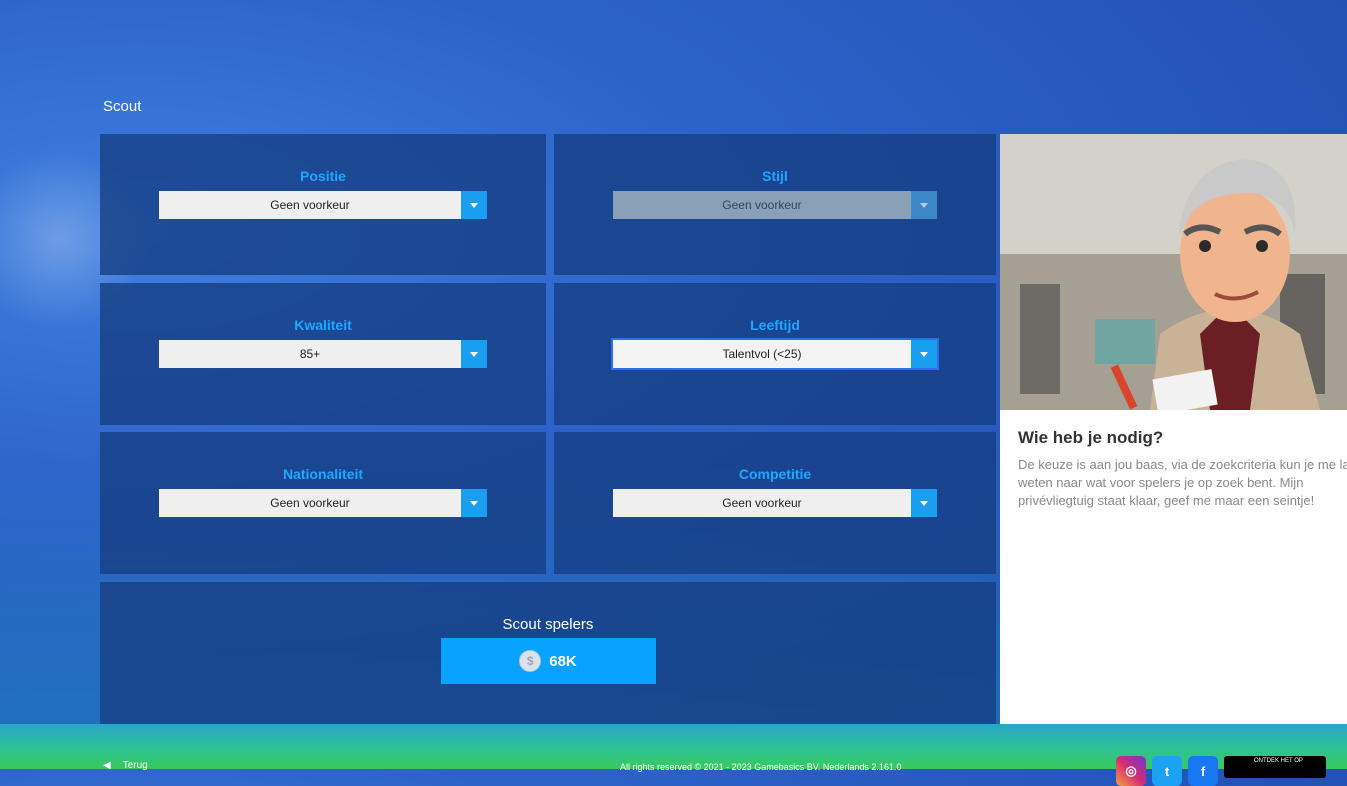  I want to click on nationaliteit-select: Geen voorkeur, so click(323, 503).